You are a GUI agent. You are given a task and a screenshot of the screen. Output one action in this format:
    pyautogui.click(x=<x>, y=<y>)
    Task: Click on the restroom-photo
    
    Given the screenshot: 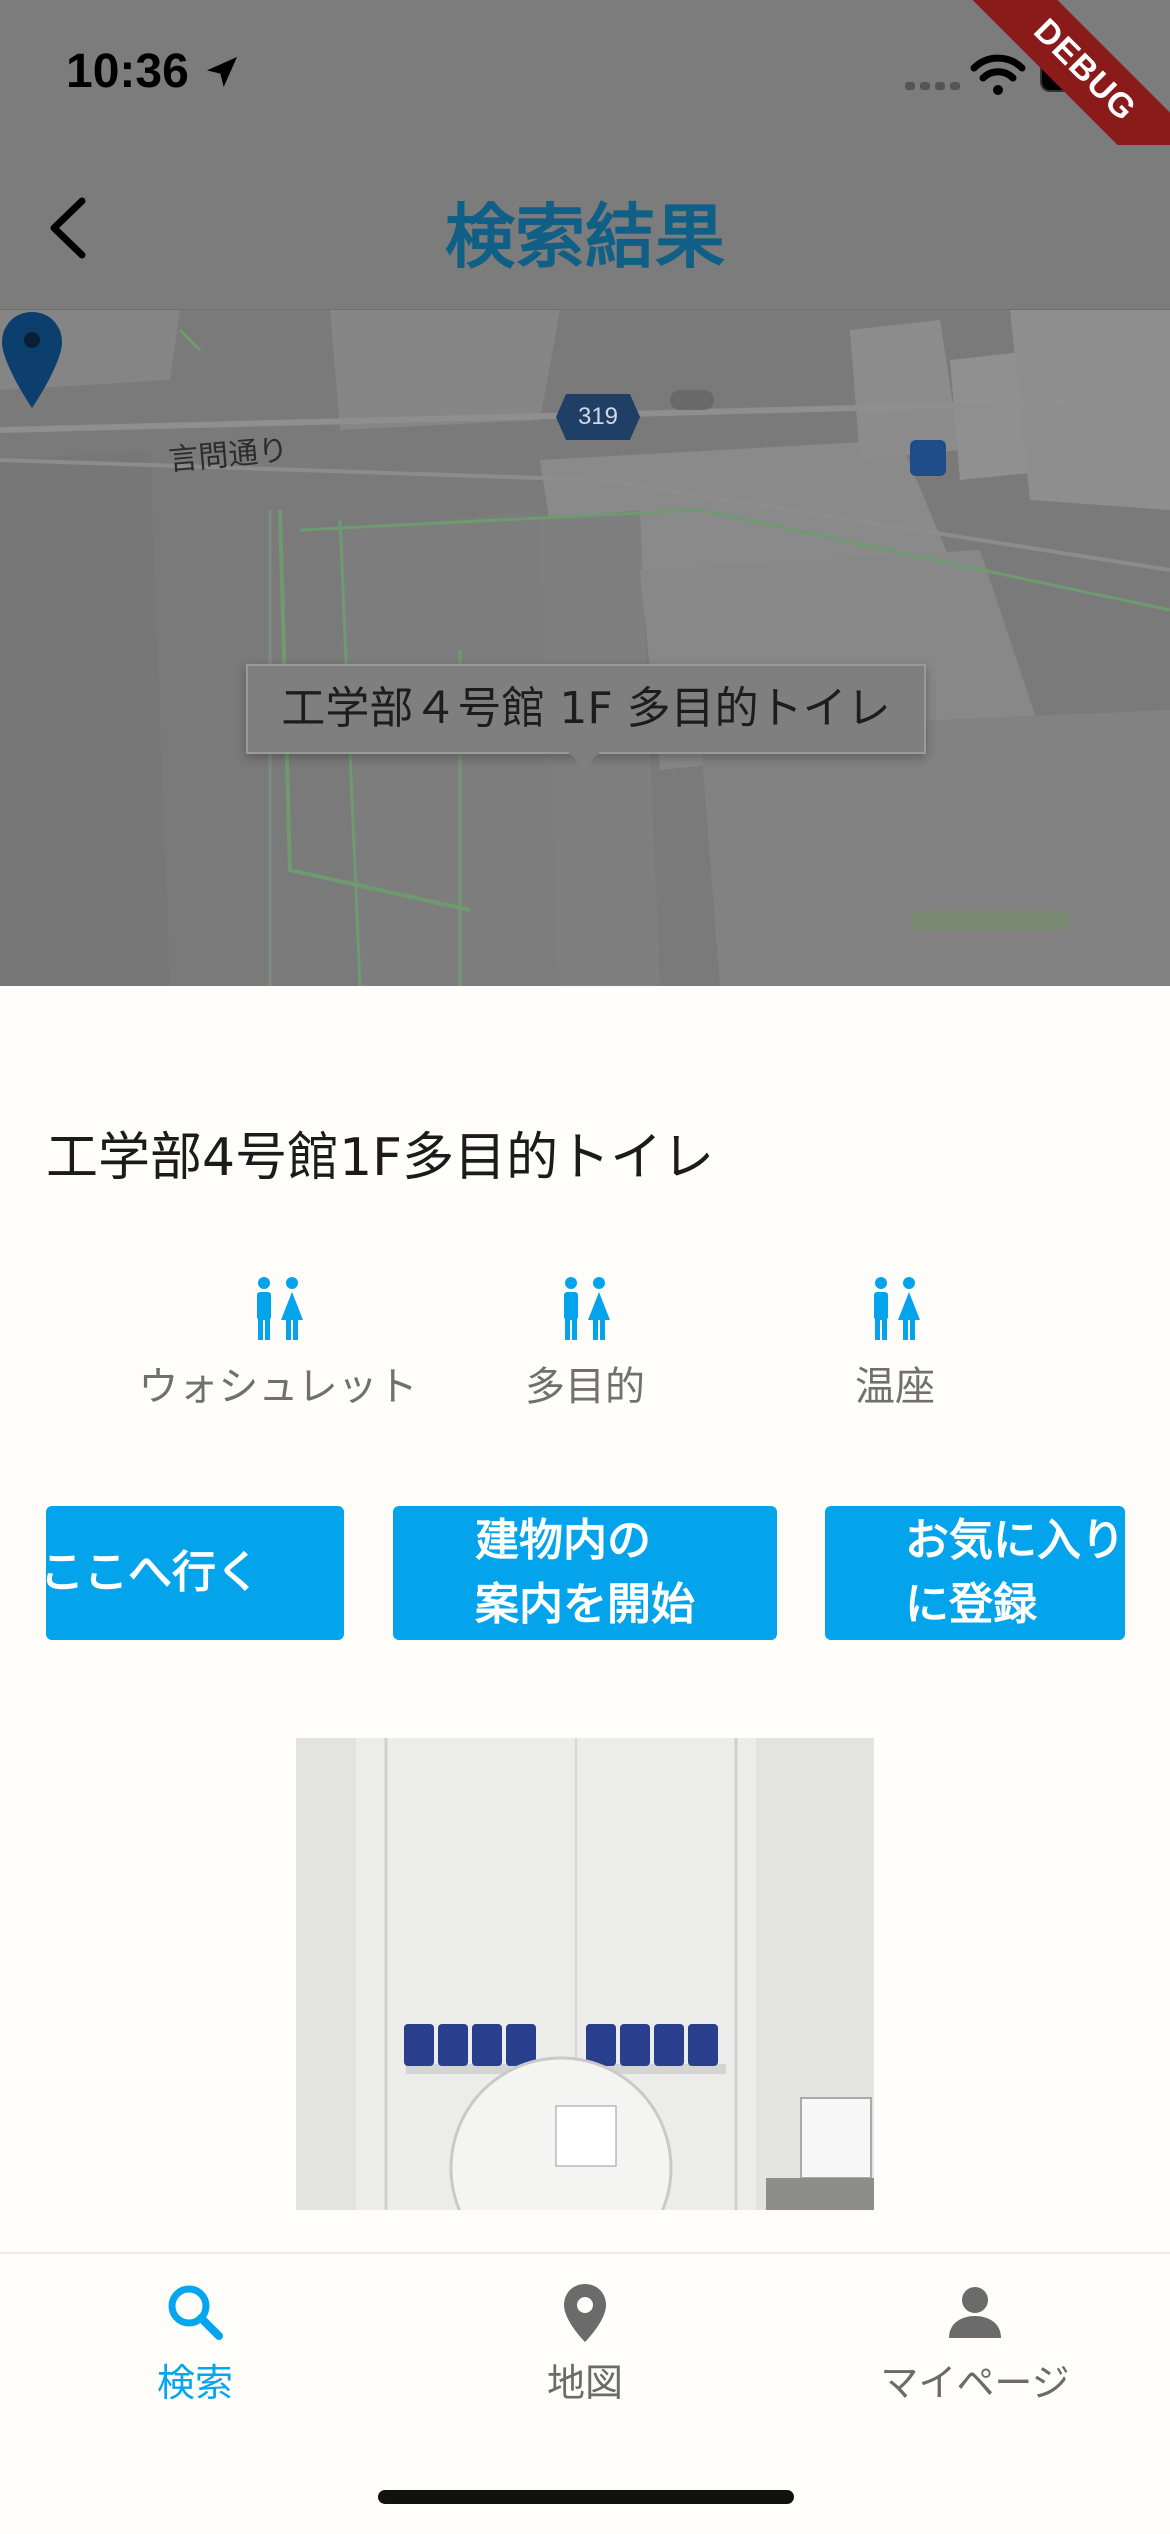 What is the action you would take?
    pyautogui.click(x=585, y=1974)
    